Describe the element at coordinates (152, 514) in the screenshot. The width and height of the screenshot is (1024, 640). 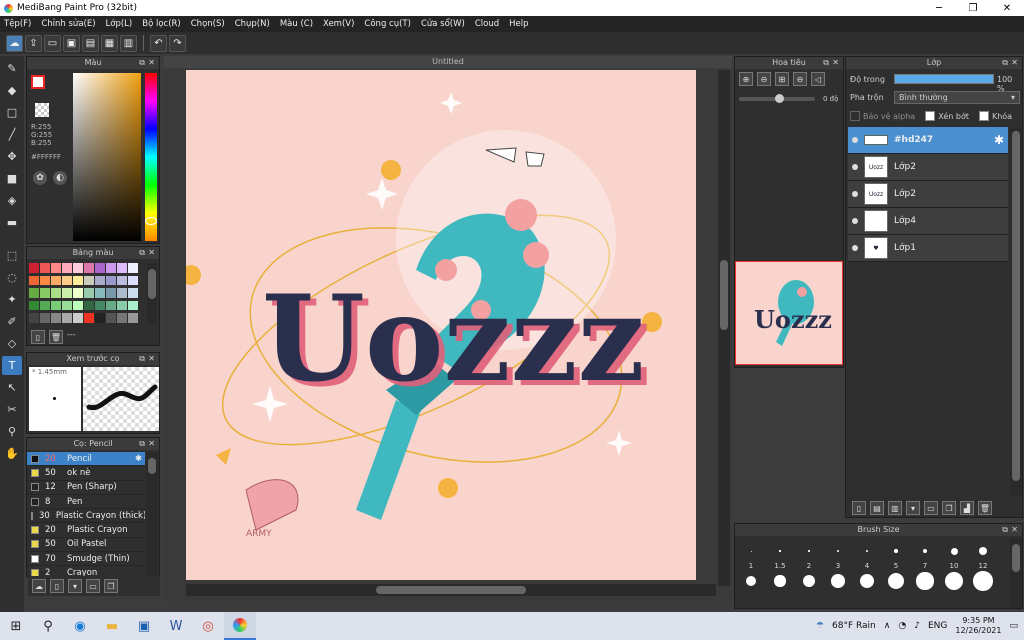
I see `brush-list-scrollbar` at that location.